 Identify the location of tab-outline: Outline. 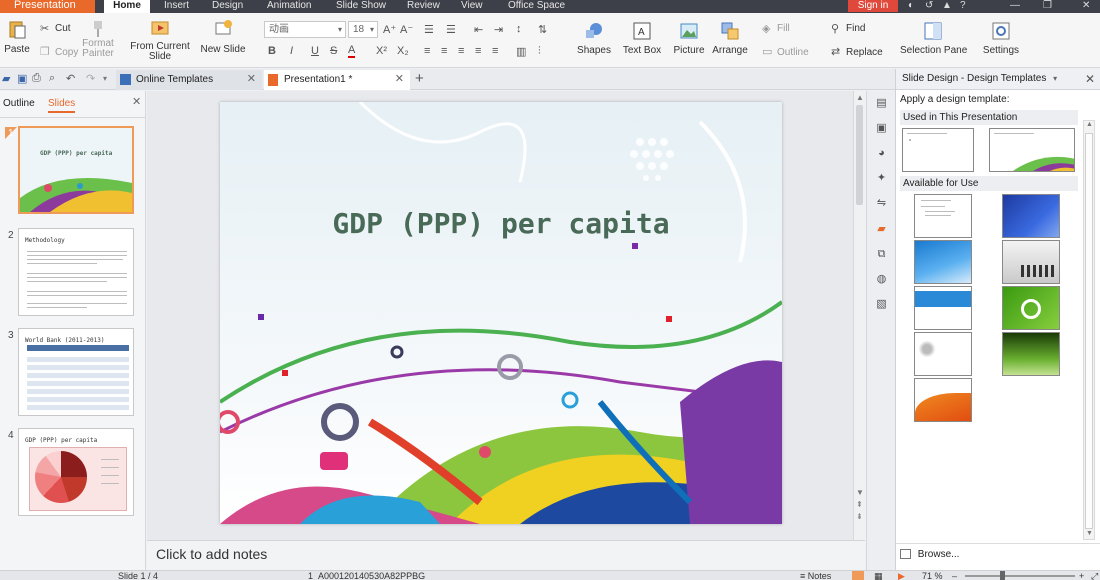
(19, 103).